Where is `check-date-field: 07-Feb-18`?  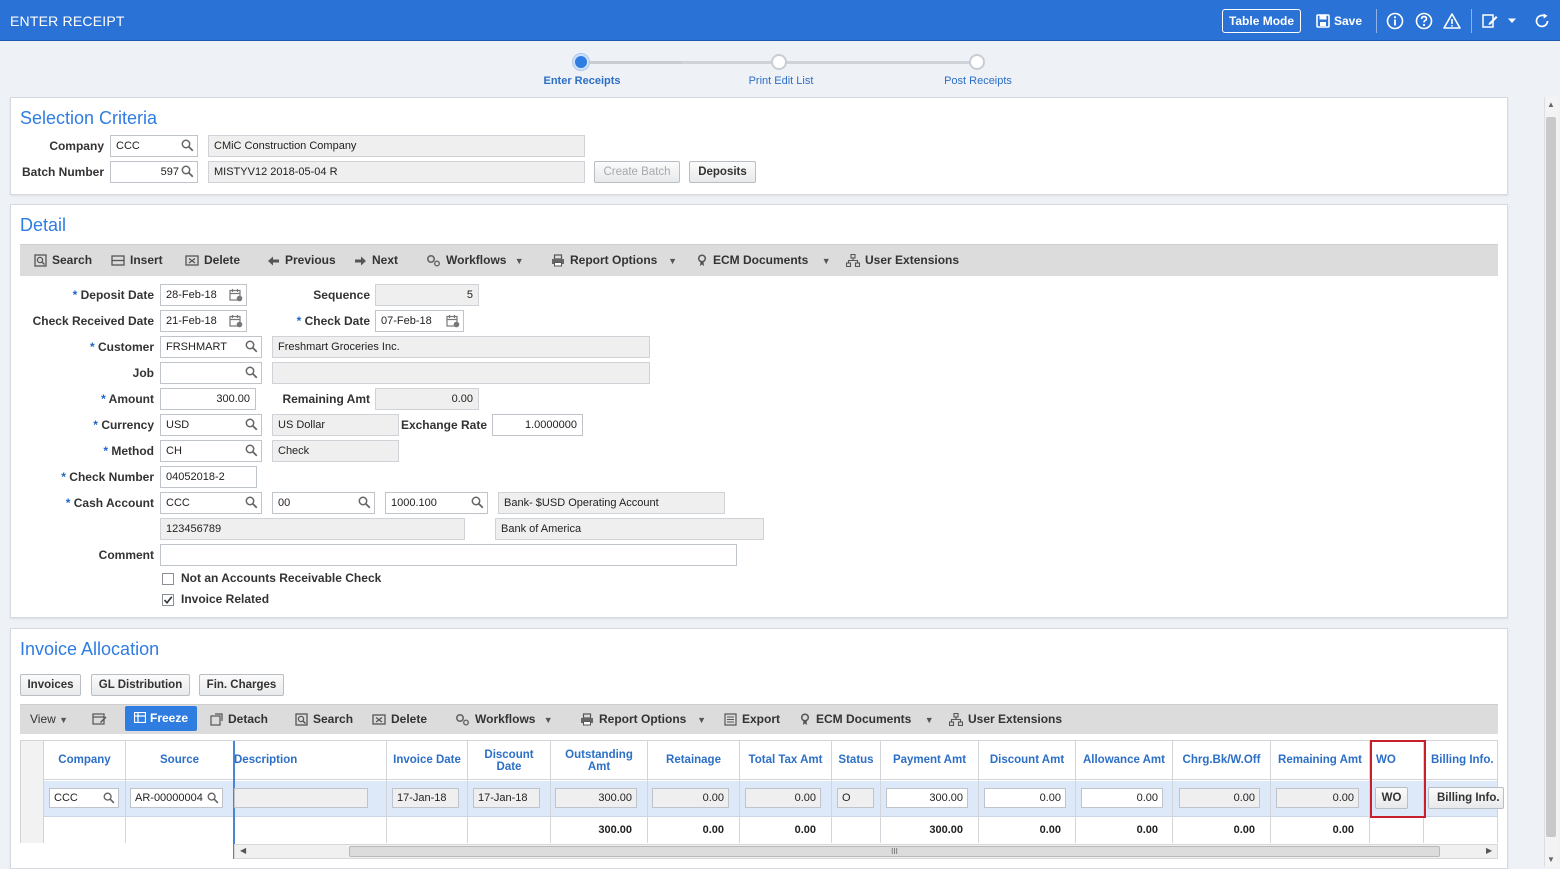 check-date-field: 07-Feb-18 is located at coordinates (419, 321).